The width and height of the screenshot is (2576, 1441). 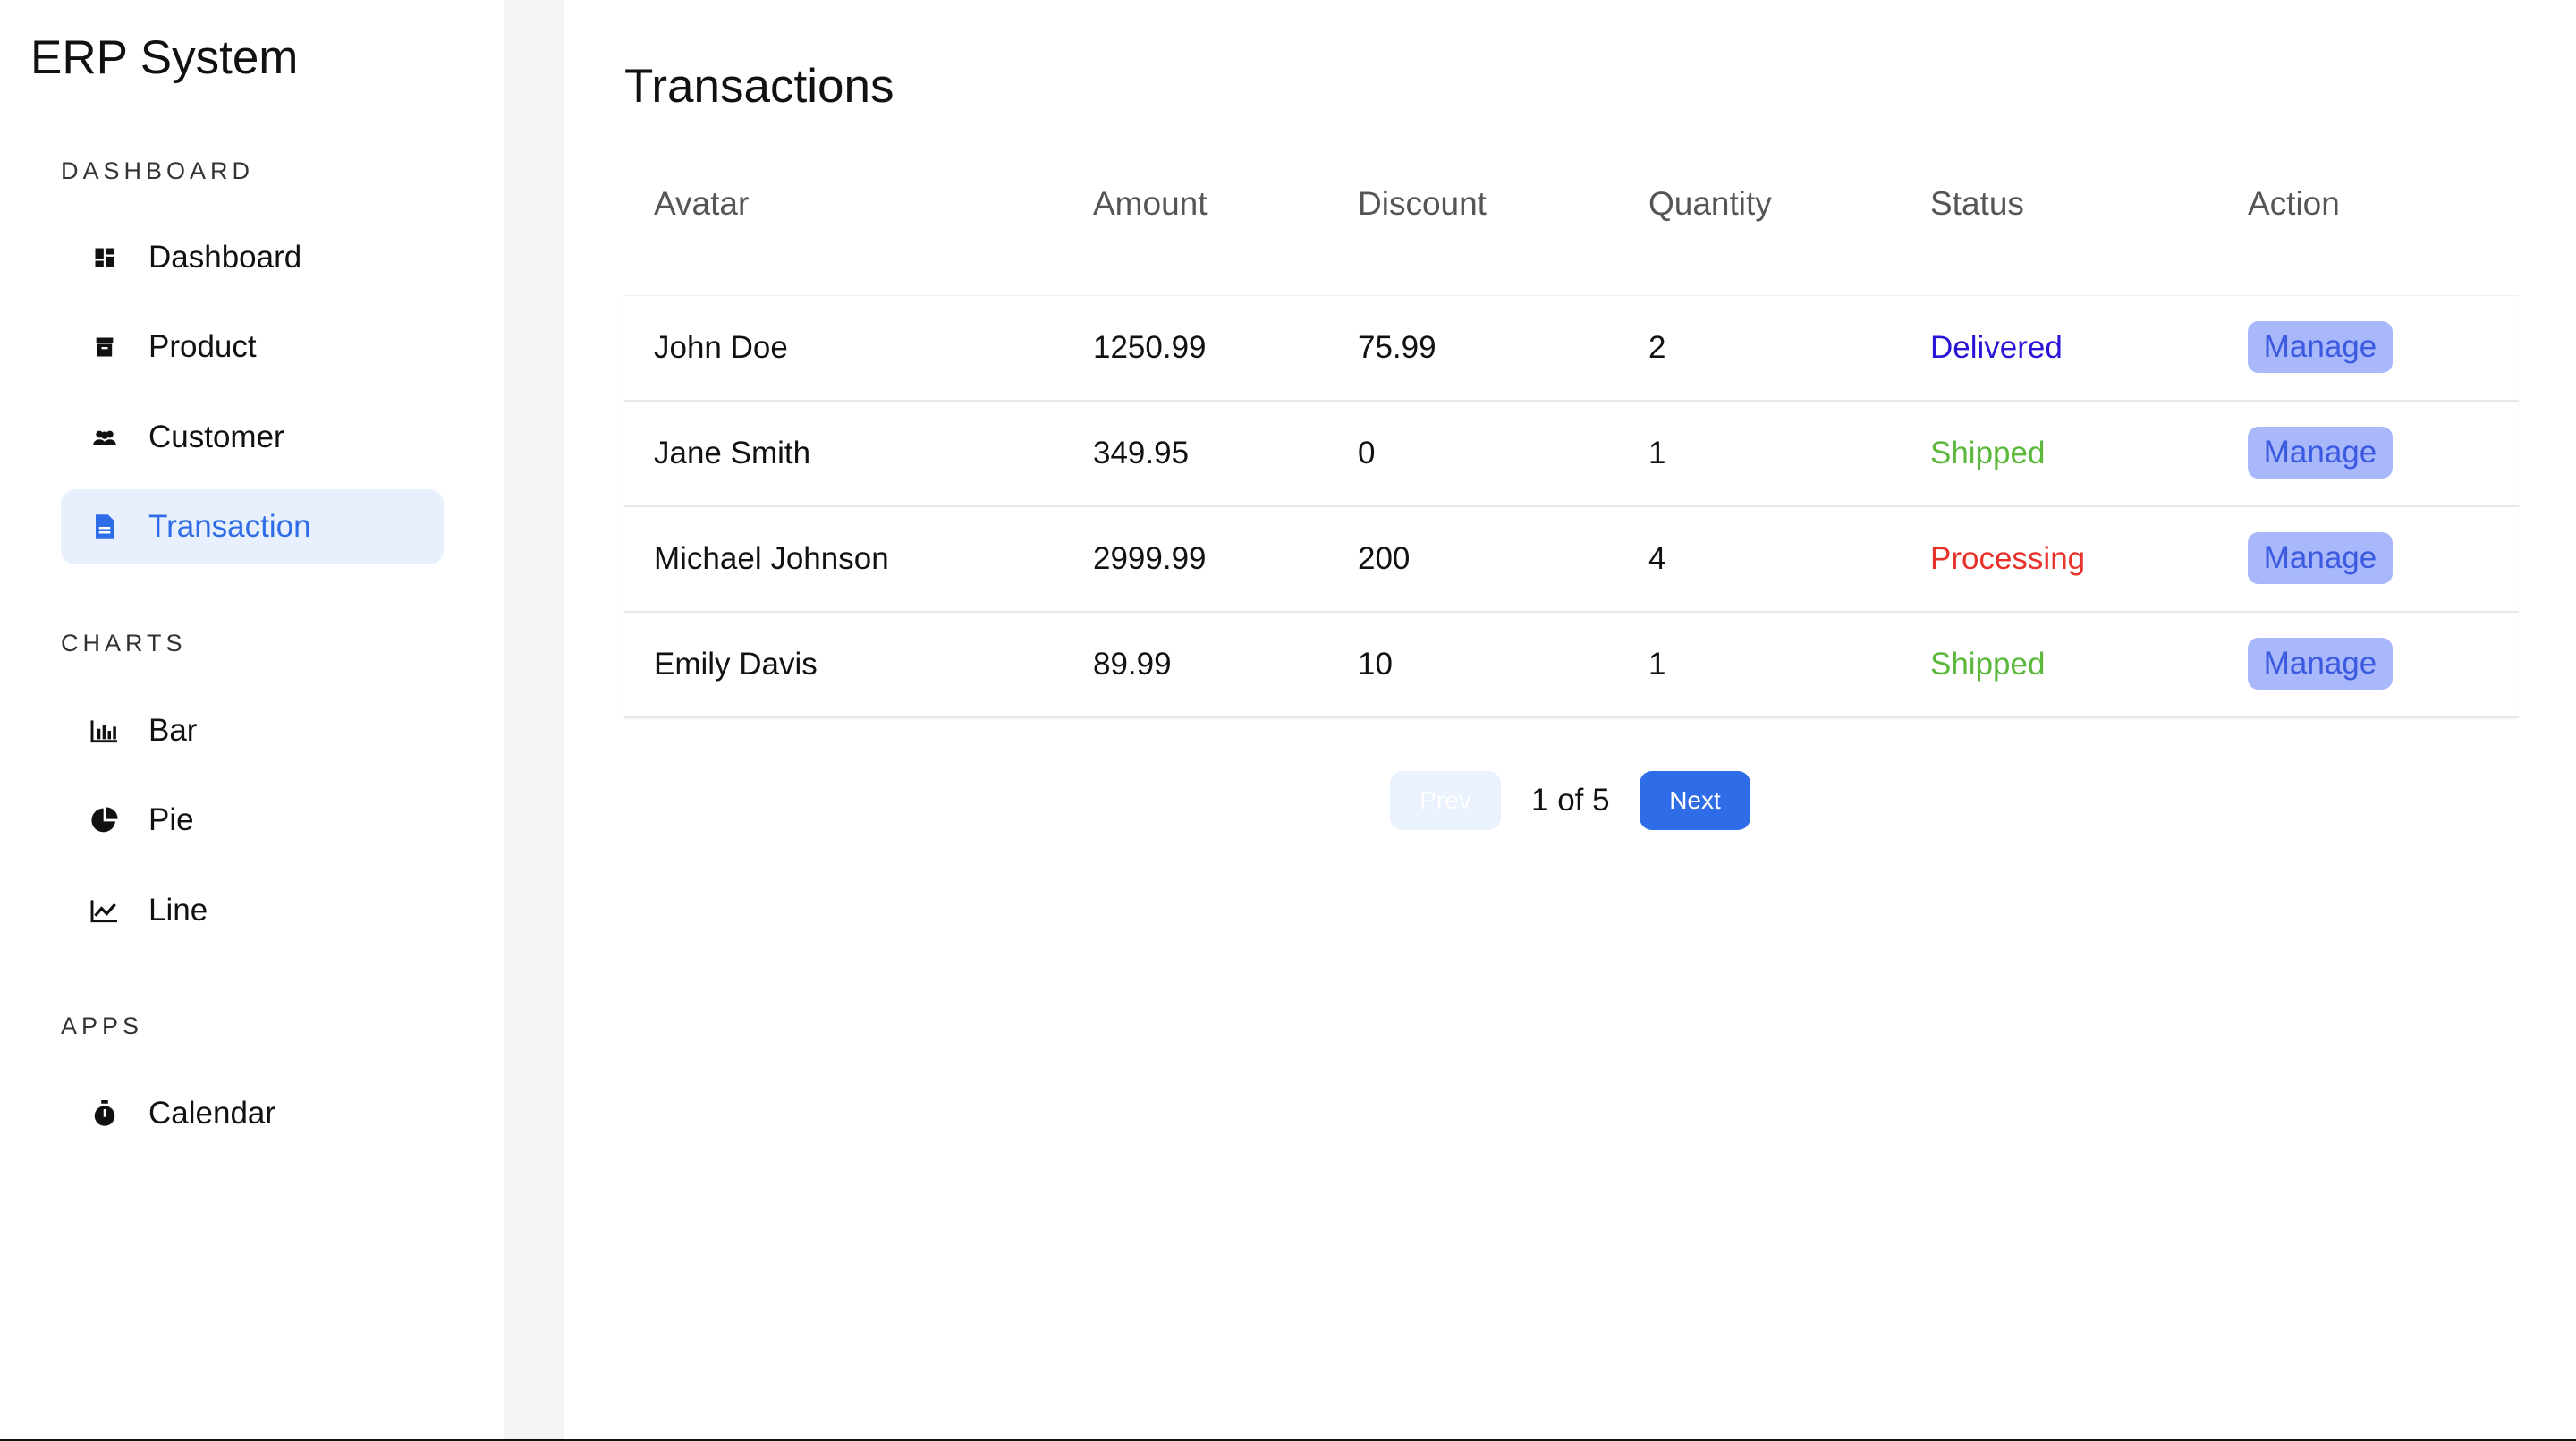 I want to click on sidebar-item-transaction: Transaction, so click(x=252, y=526).